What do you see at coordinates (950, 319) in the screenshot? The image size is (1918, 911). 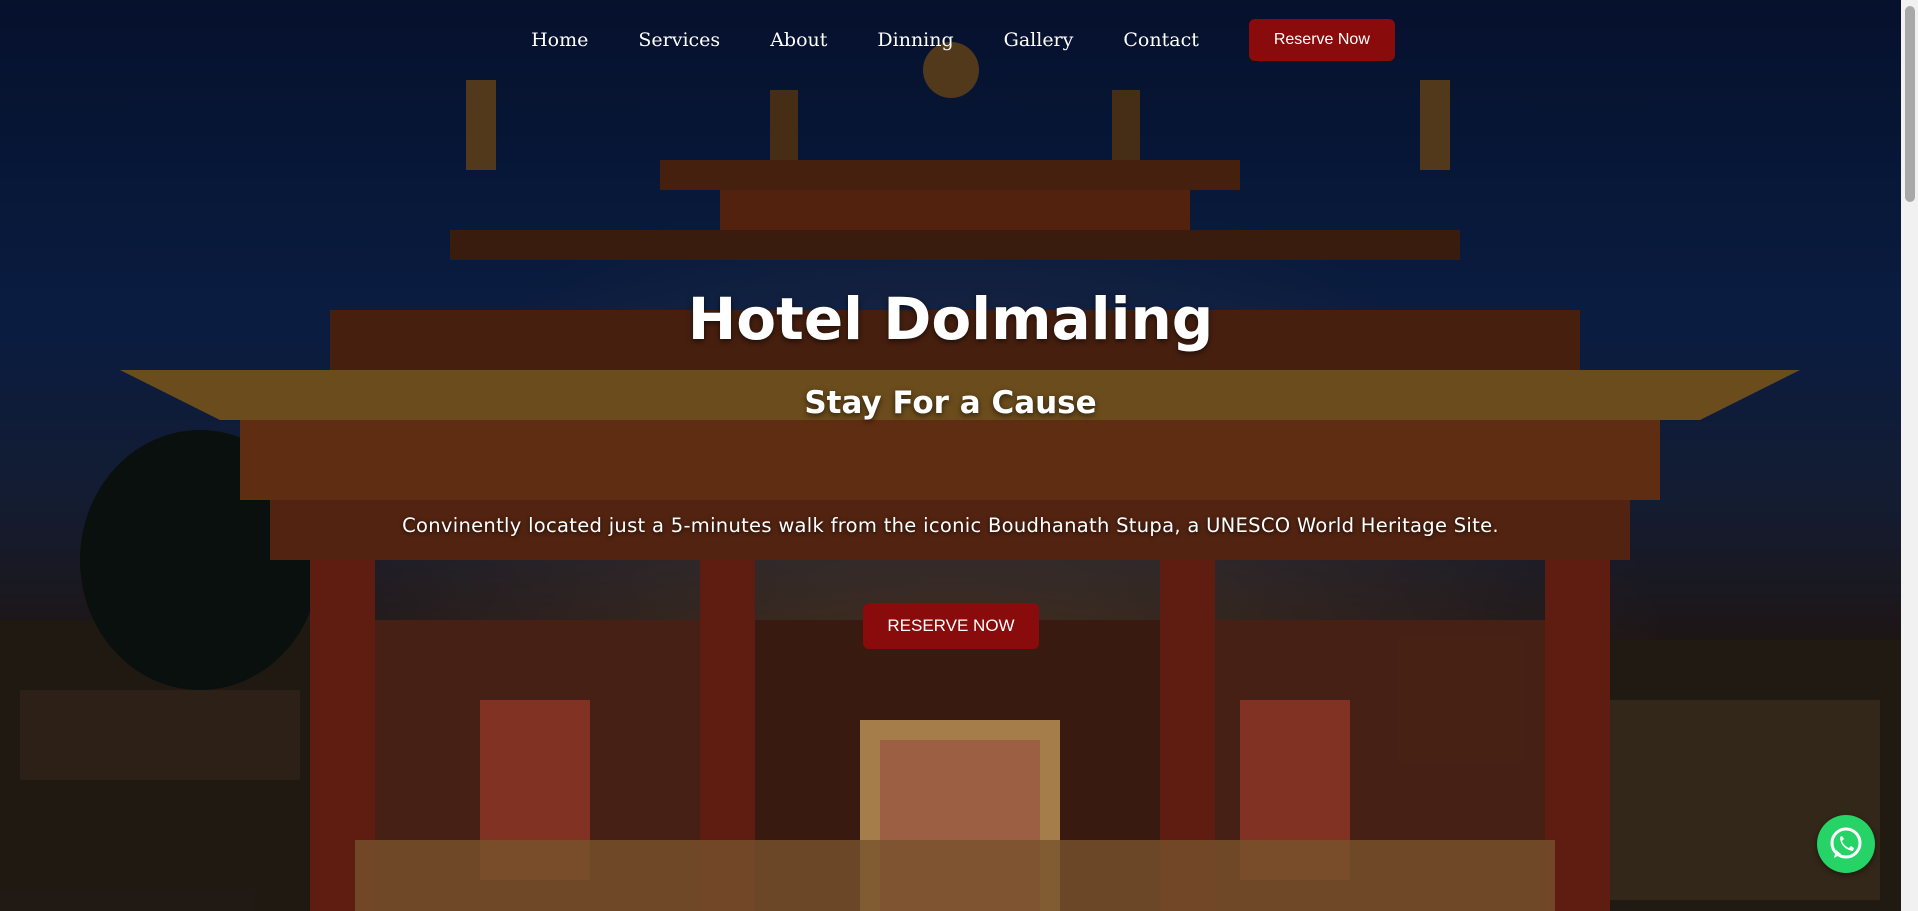 I see `hero-title: Hotel Dolmaling` at bounding box center [950, 319].